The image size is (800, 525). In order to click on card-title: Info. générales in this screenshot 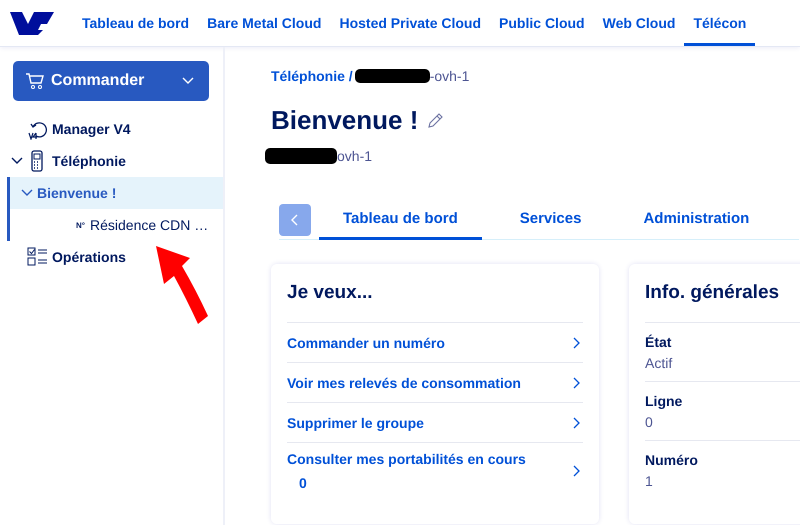, I will do `click(712, 293)`.